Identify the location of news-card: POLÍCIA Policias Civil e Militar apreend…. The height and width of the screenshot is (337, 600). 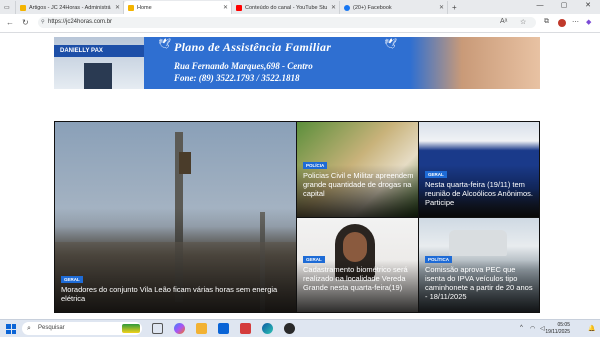
(357, 169).